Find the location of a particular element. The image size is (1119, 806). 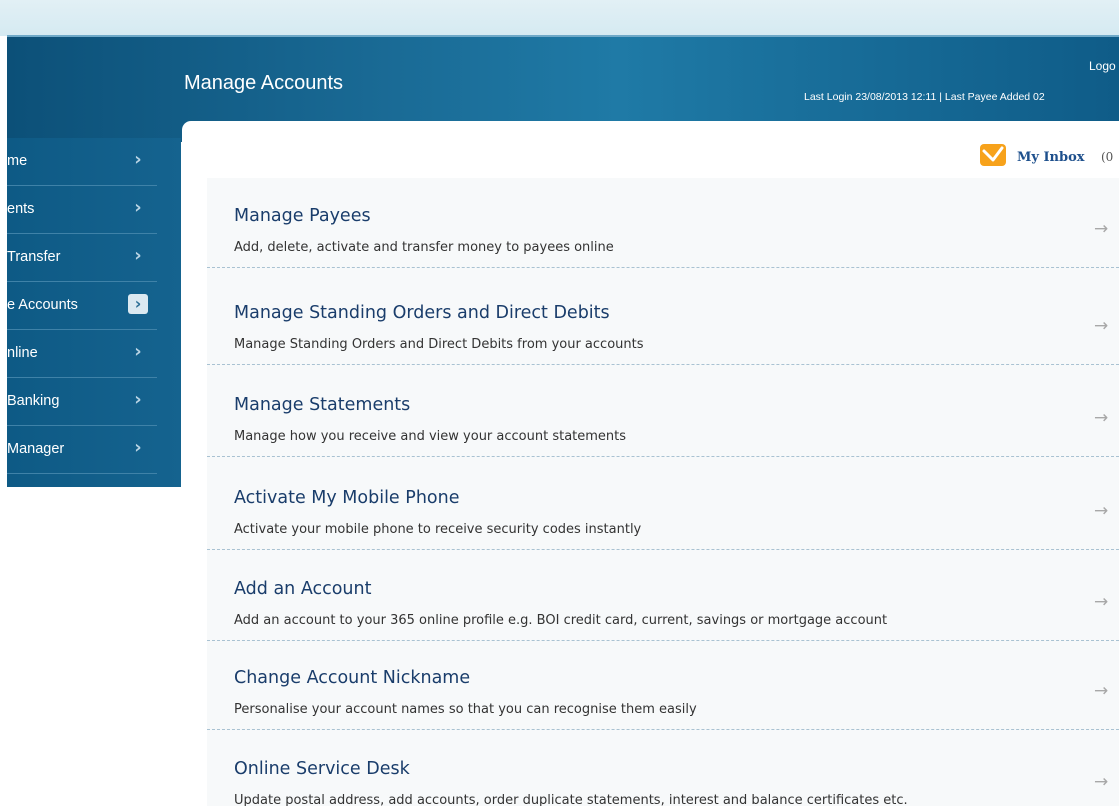

option-title: Manage Payees is located at coordinates (302, 216).